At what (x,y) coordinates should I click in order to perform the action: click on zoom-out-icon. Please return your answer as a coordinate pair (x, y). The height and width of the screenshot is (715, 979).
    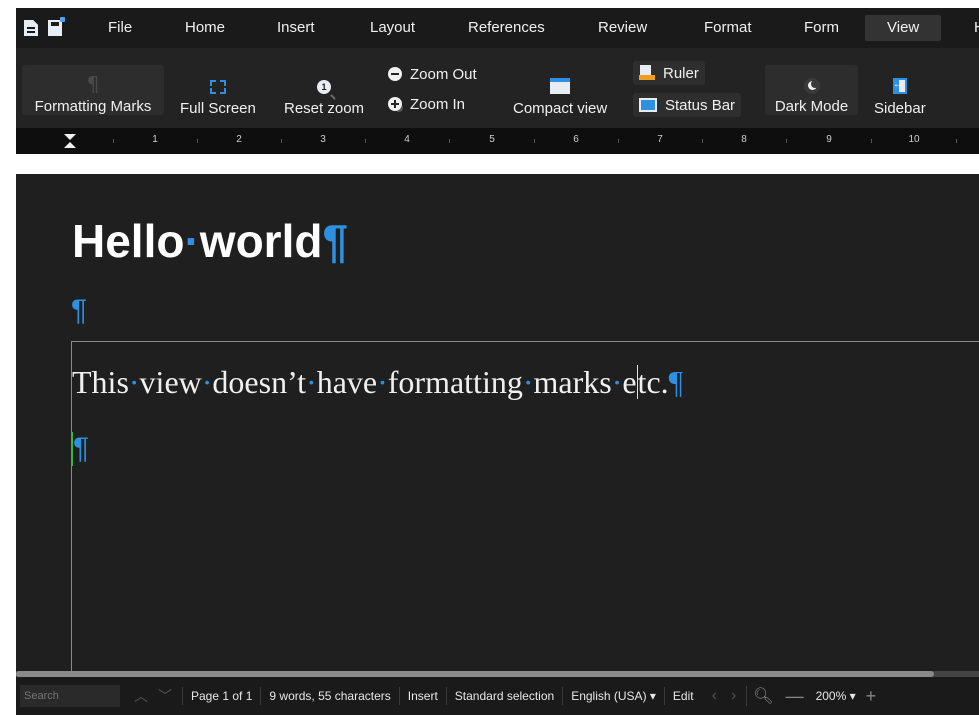
    Looking at the image, I should click on (395, 74).